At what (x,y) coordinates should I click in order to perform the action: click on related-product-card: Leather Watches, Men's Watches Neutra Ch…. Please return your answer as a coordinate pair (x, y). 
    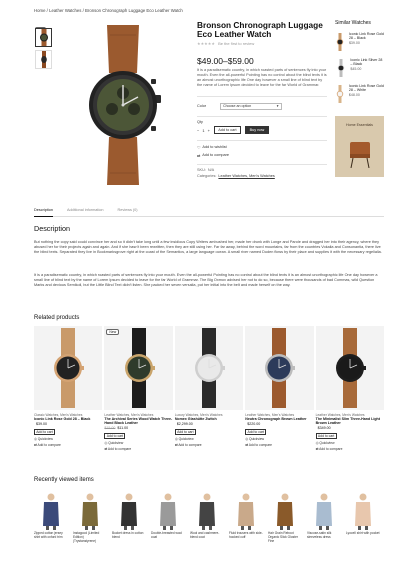
    Looking at the image, I should click on (279, 388).